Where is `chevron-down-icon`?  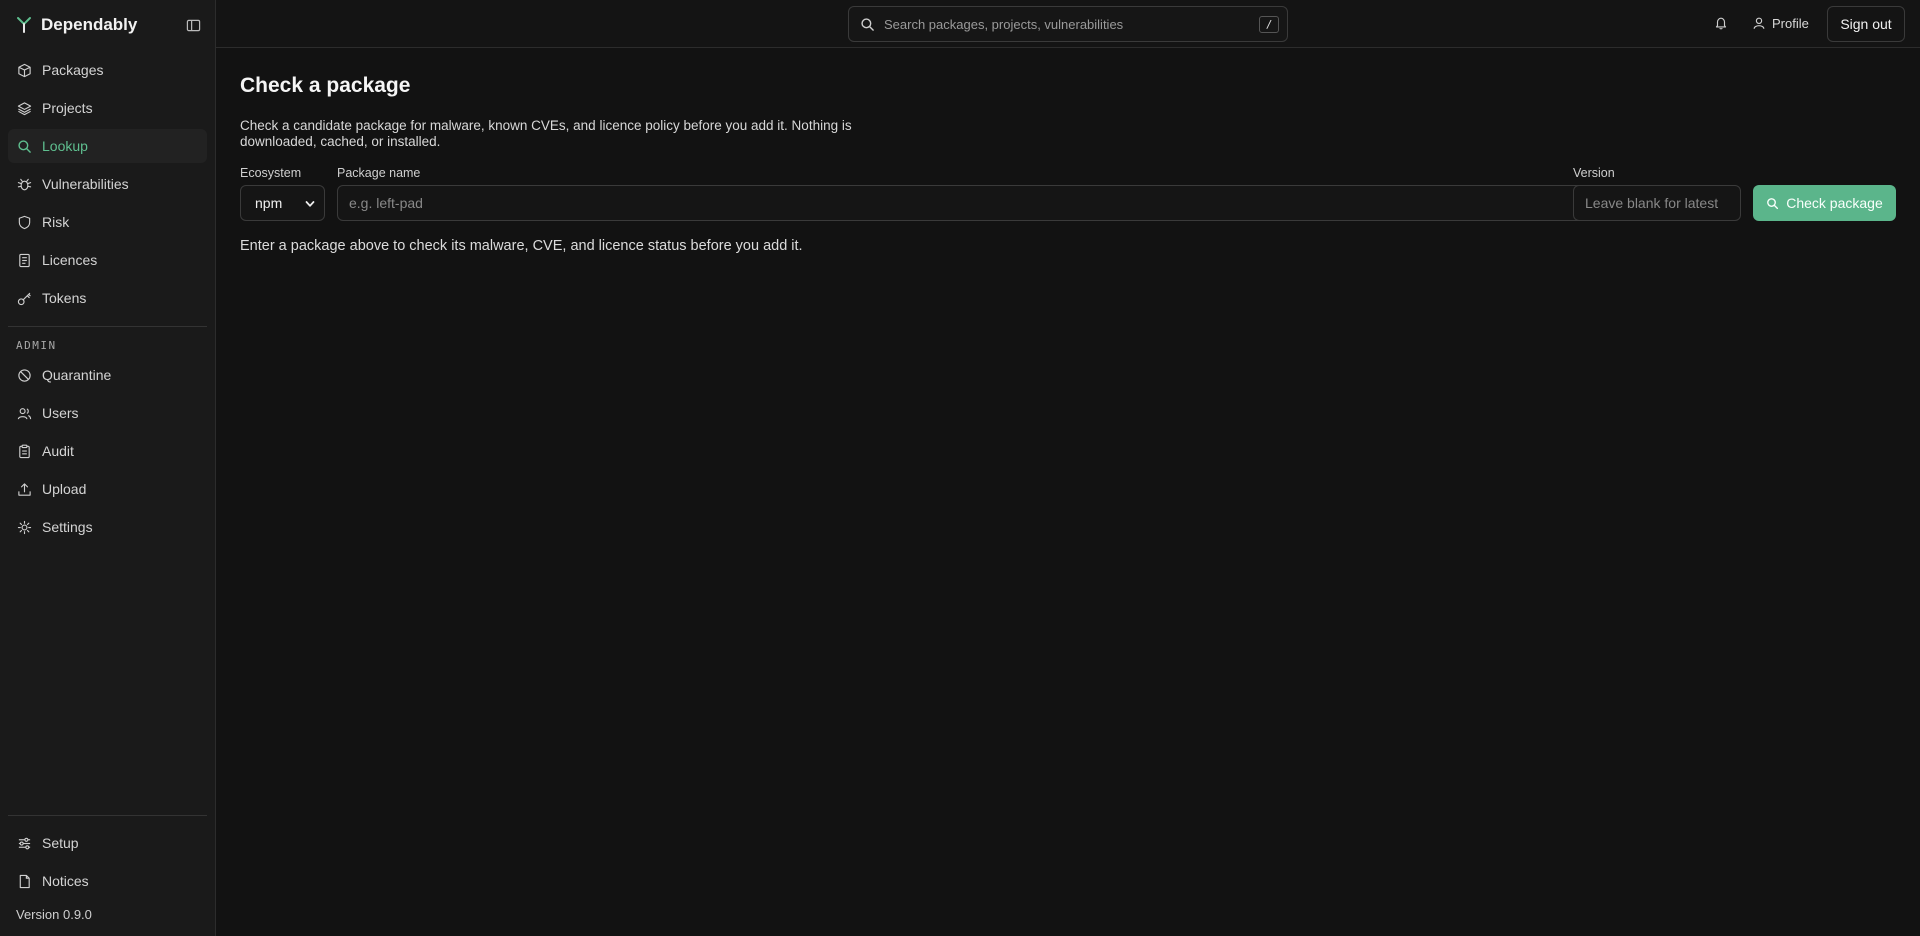 chevron-down-icon is located at coordinates (310, 204).